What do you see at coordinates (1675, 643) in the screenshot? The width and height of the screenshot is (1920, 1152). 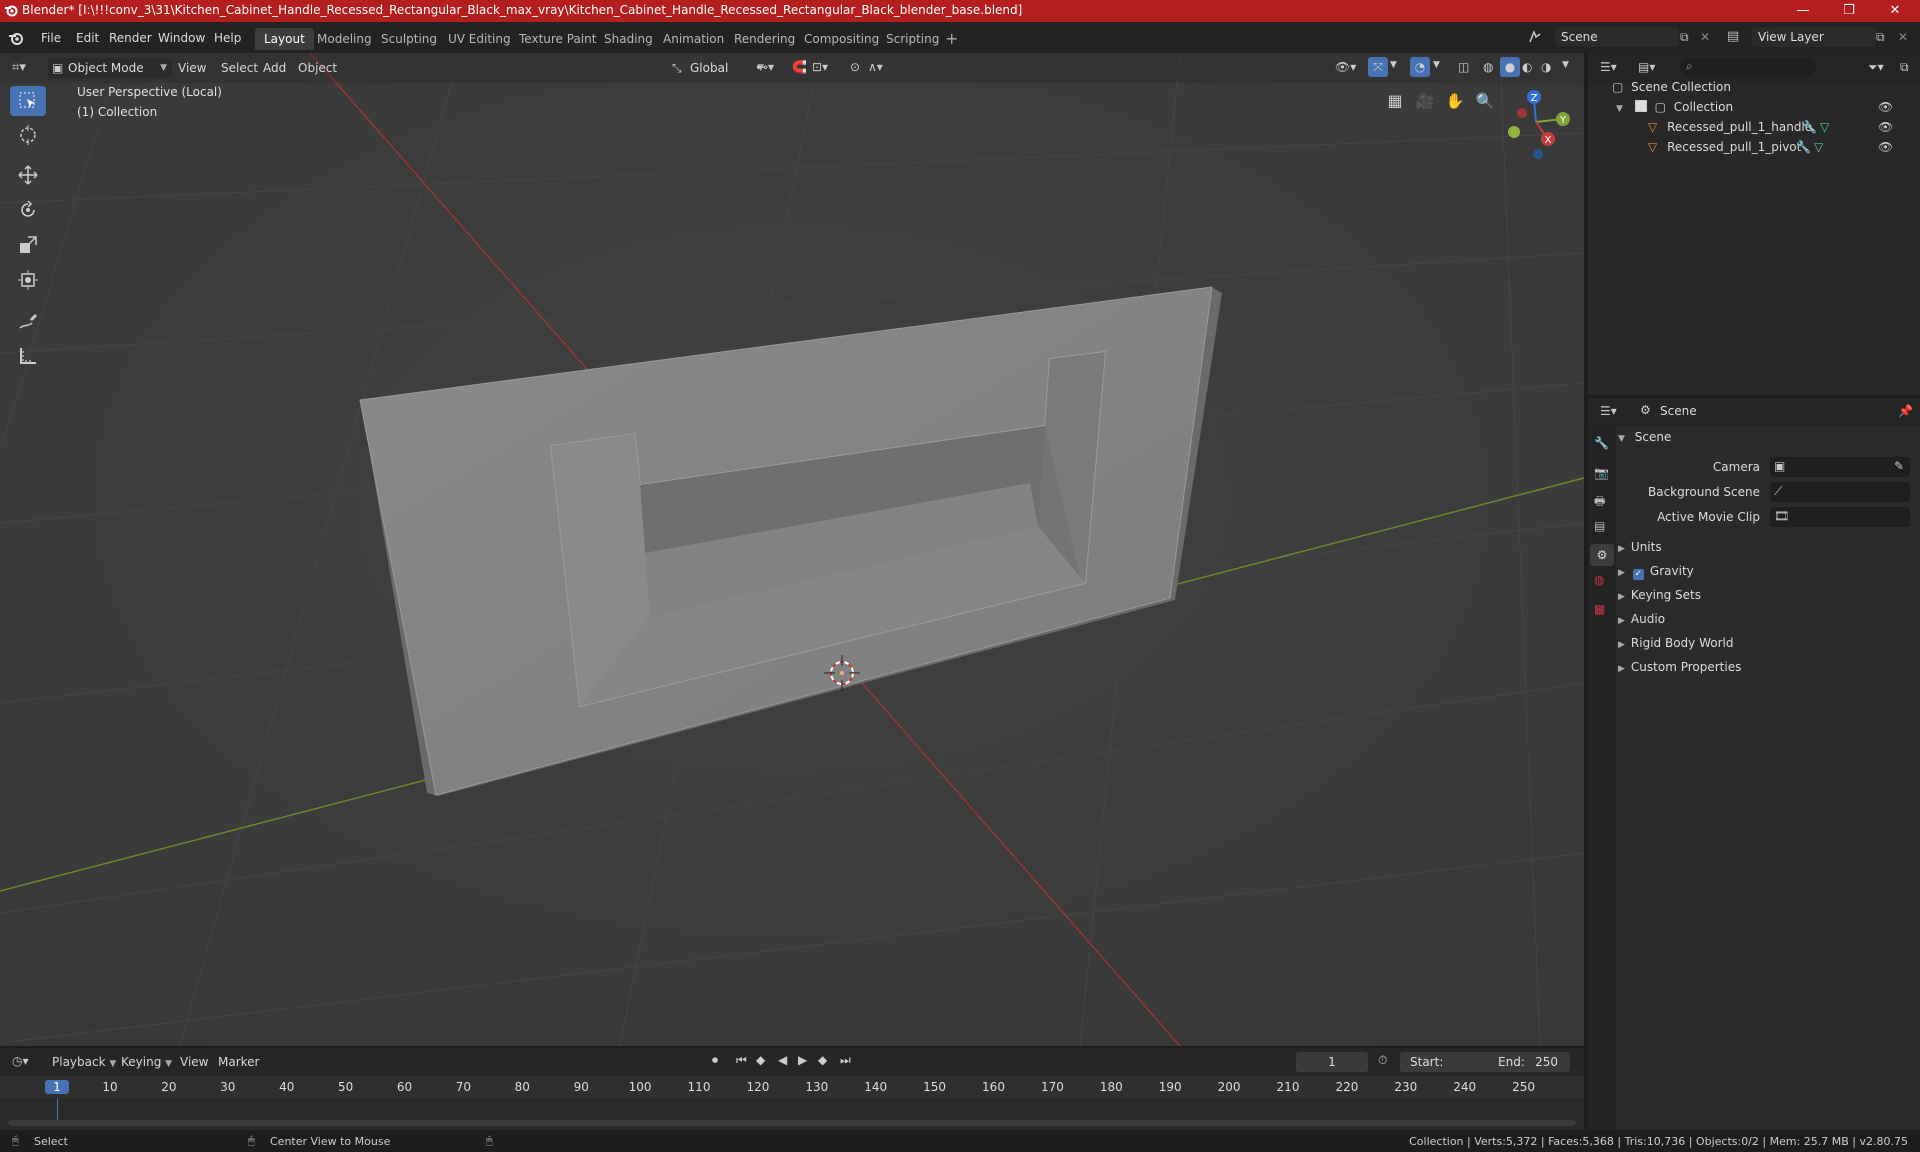 I see `rigid-body-world-panel-header: ▶ Rigid Body World` at bounding box center [1675, 643].